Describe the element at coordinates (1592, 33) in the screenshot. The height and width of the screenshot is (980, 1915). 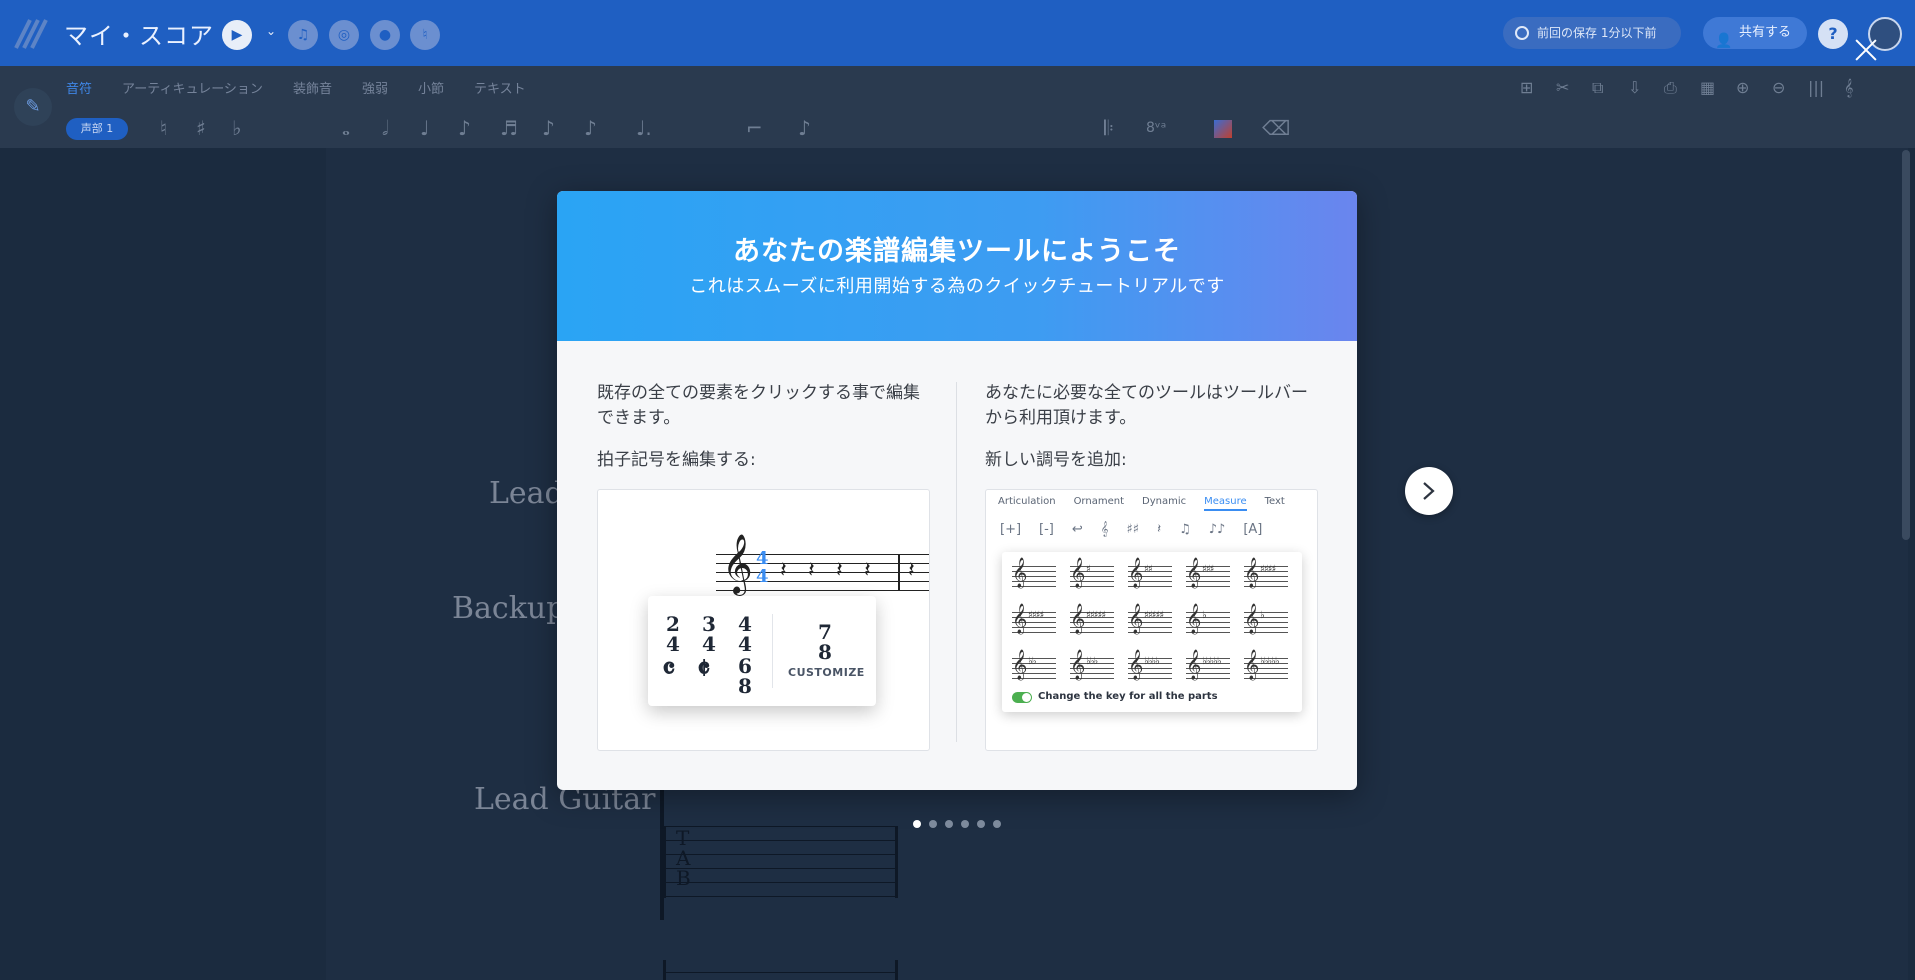
I see `save-status-badge: 前回の保存 1分以下前` at that location.